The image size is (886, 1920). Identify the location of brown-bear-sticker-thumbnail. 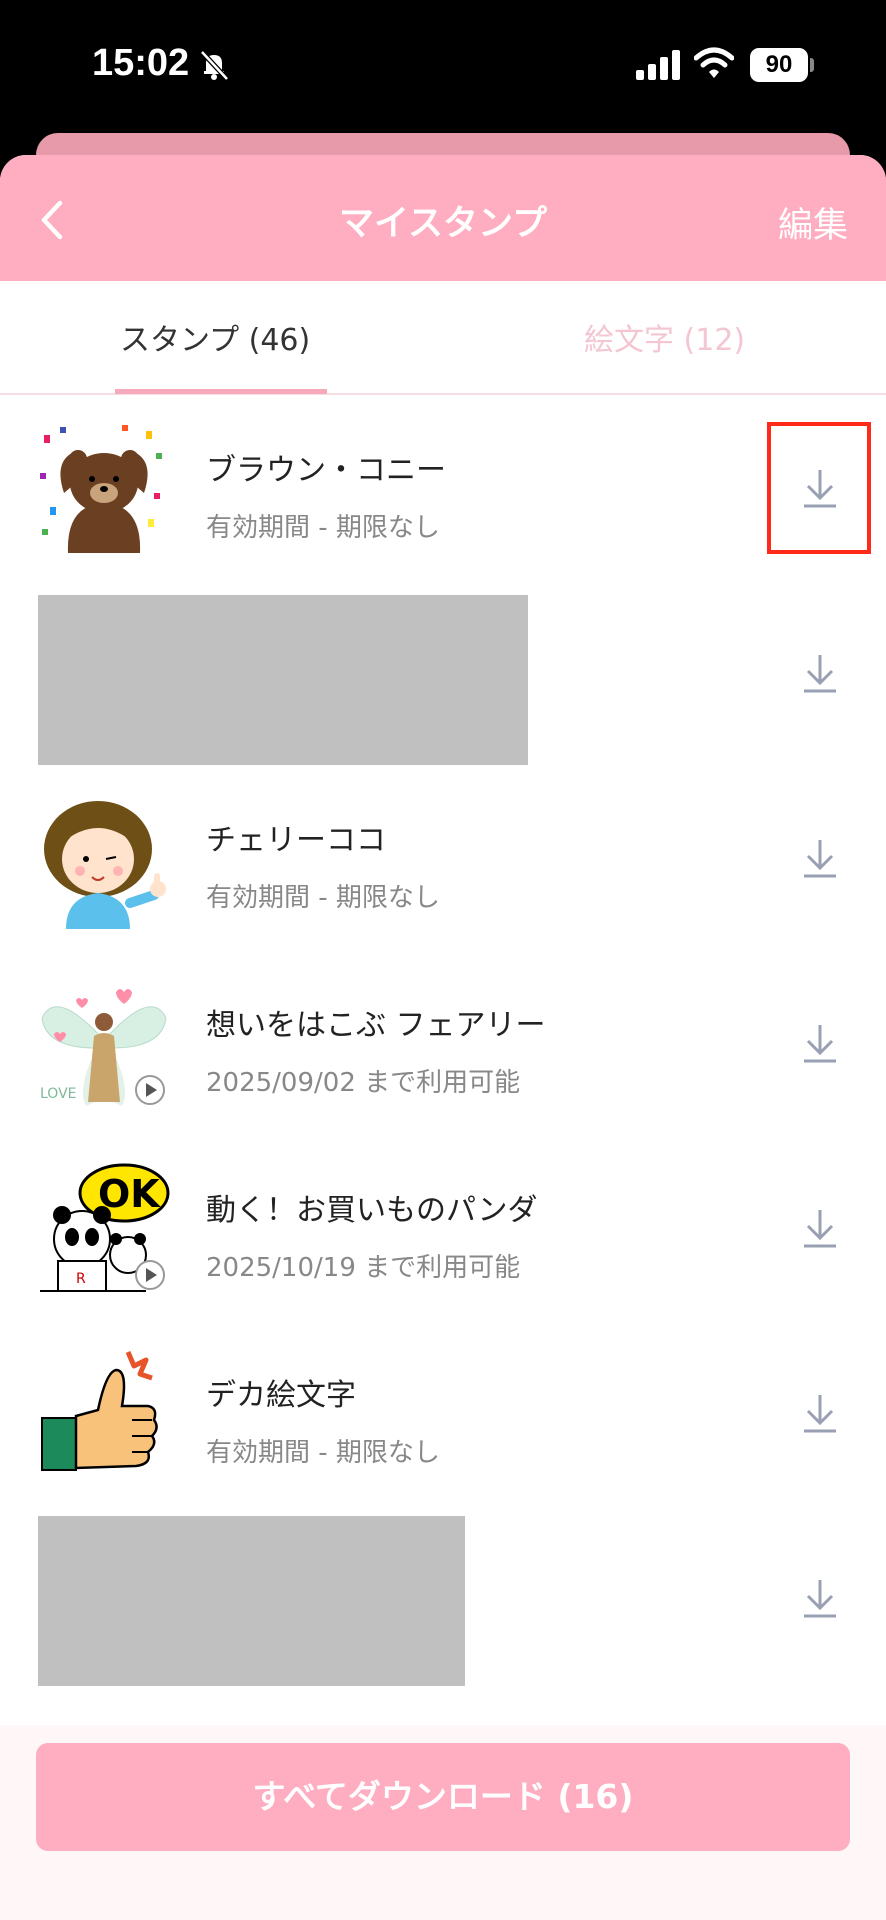
(101, 489).